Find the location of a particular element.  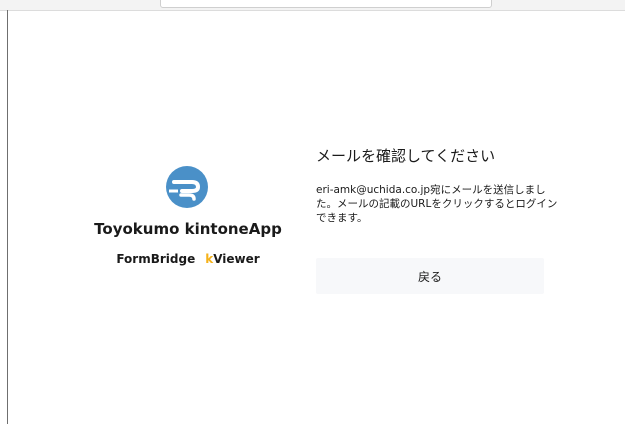

brand-name: Toyokumo kintoneApp is located at coordinates (188, 229).